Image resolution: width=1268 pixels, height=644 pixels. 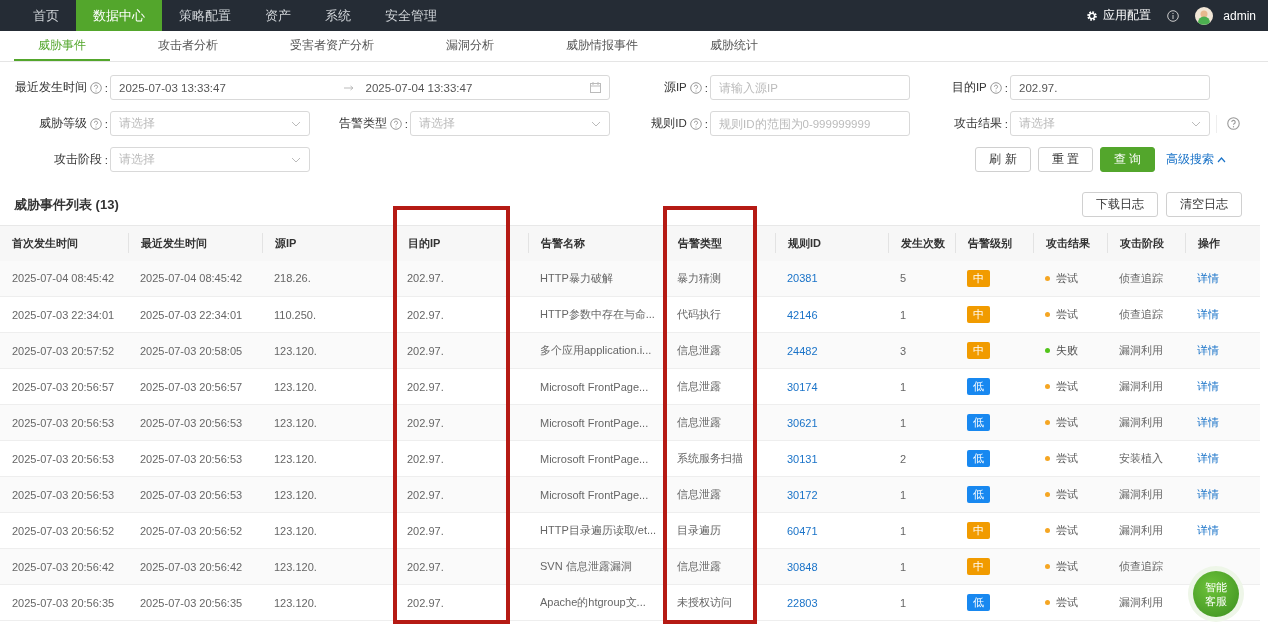 I want to click on nav-item: 数据中心, so click(x=119, y=15).